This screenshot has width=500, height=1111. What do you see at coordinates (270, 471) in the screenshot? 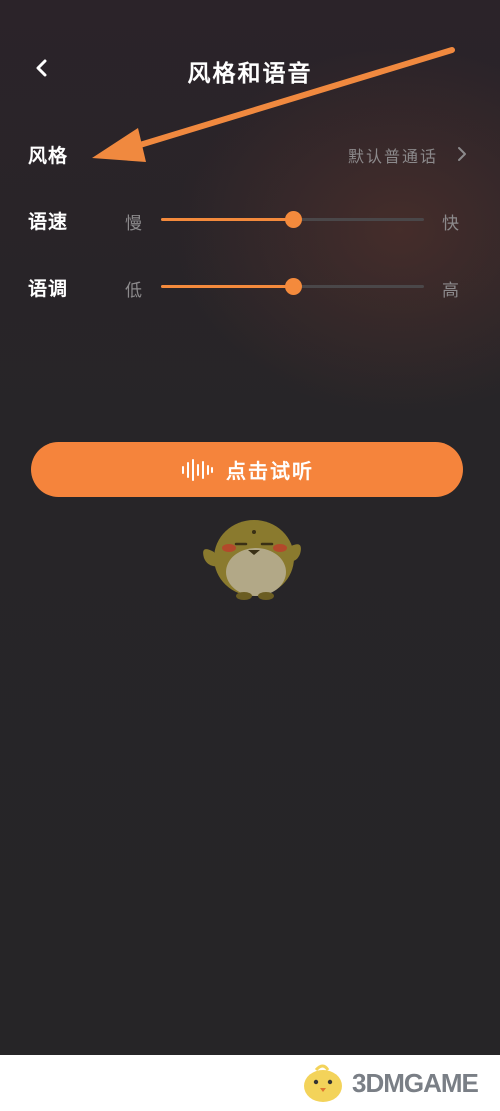
I see `listen-button-label: 点击试听` at bounding box center [270, 471].